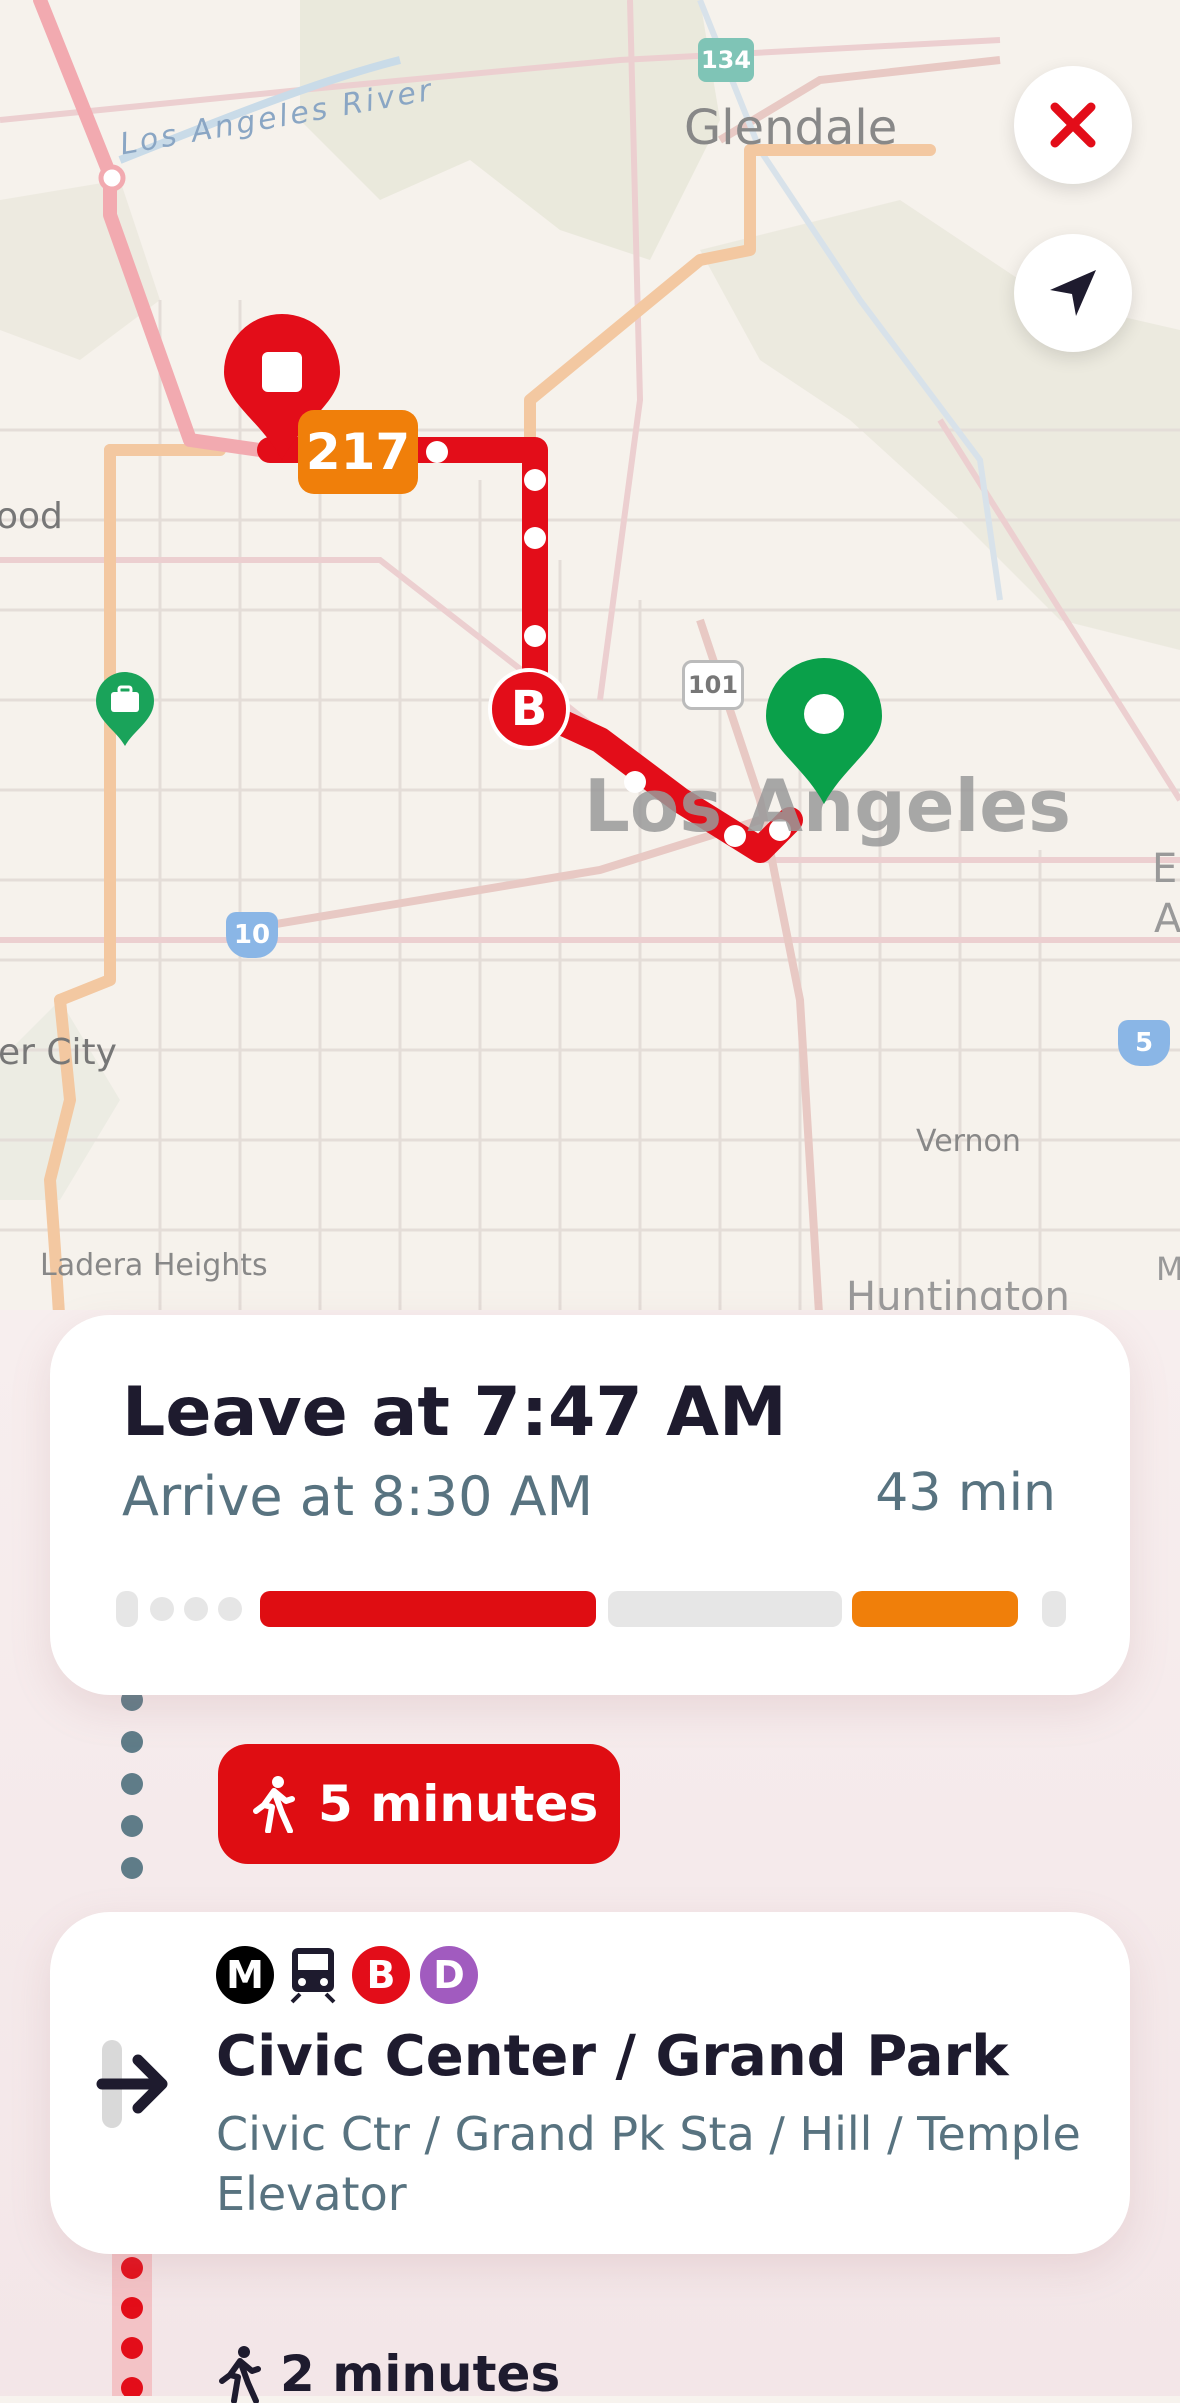 This screenshot has height=2403, width=1180. Describe the element at coordinates (965, 1493) in the screenshot. I see `trip-duration: 43 min` at that location.